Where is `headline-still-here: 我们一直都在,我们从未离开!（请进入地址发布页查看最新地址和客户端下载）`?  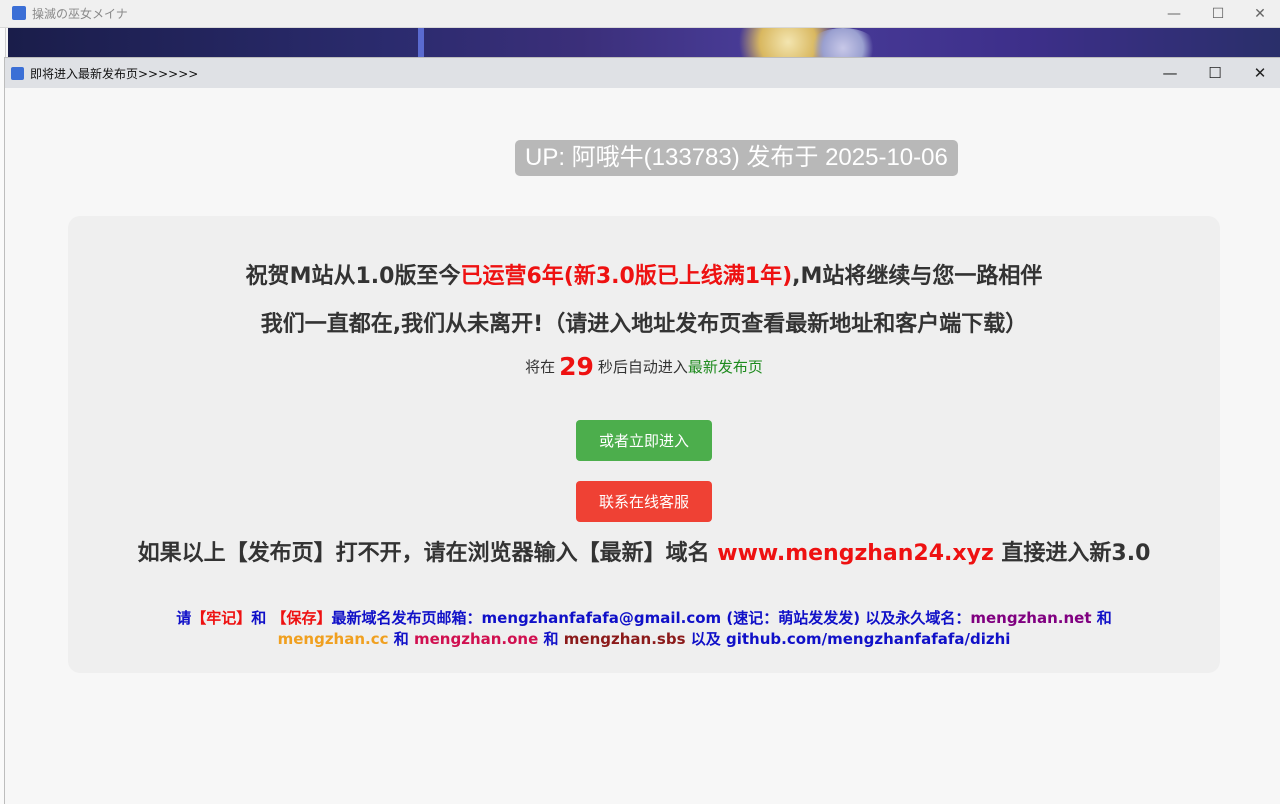 headline-still-here: 我们一直都在,我们从未离开!（请进入地址发布页查看最新地址和客户端下载） is located at coordinates (644, 324).